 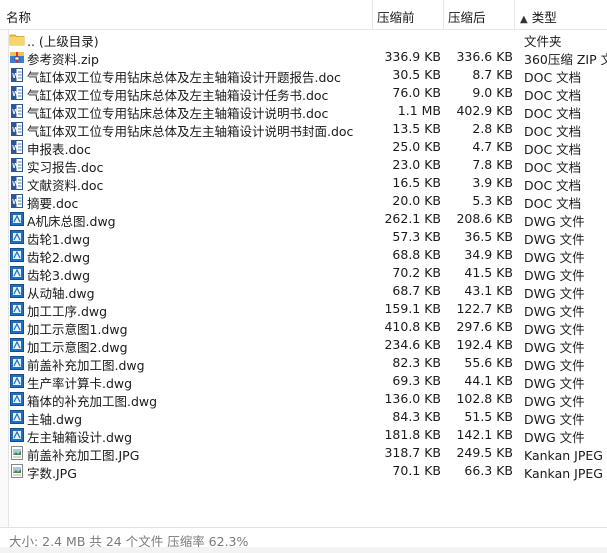 What do you see at coordinates (303, 57) in the screenshot?
I see `file-row: 参考资料.zip 336.9 KB 336.6 KB 360压缩 ZIP 文` at bounding box center [303, 57].